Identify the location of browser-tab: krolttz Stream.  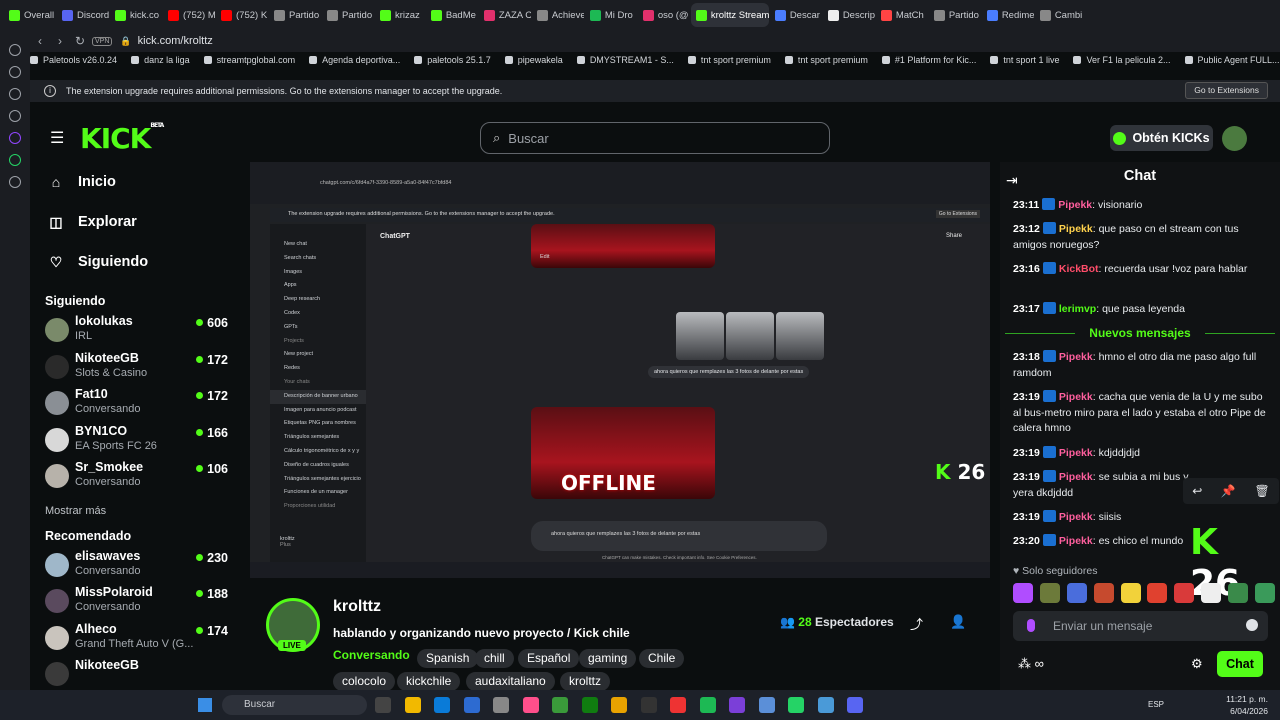
(729, 15).